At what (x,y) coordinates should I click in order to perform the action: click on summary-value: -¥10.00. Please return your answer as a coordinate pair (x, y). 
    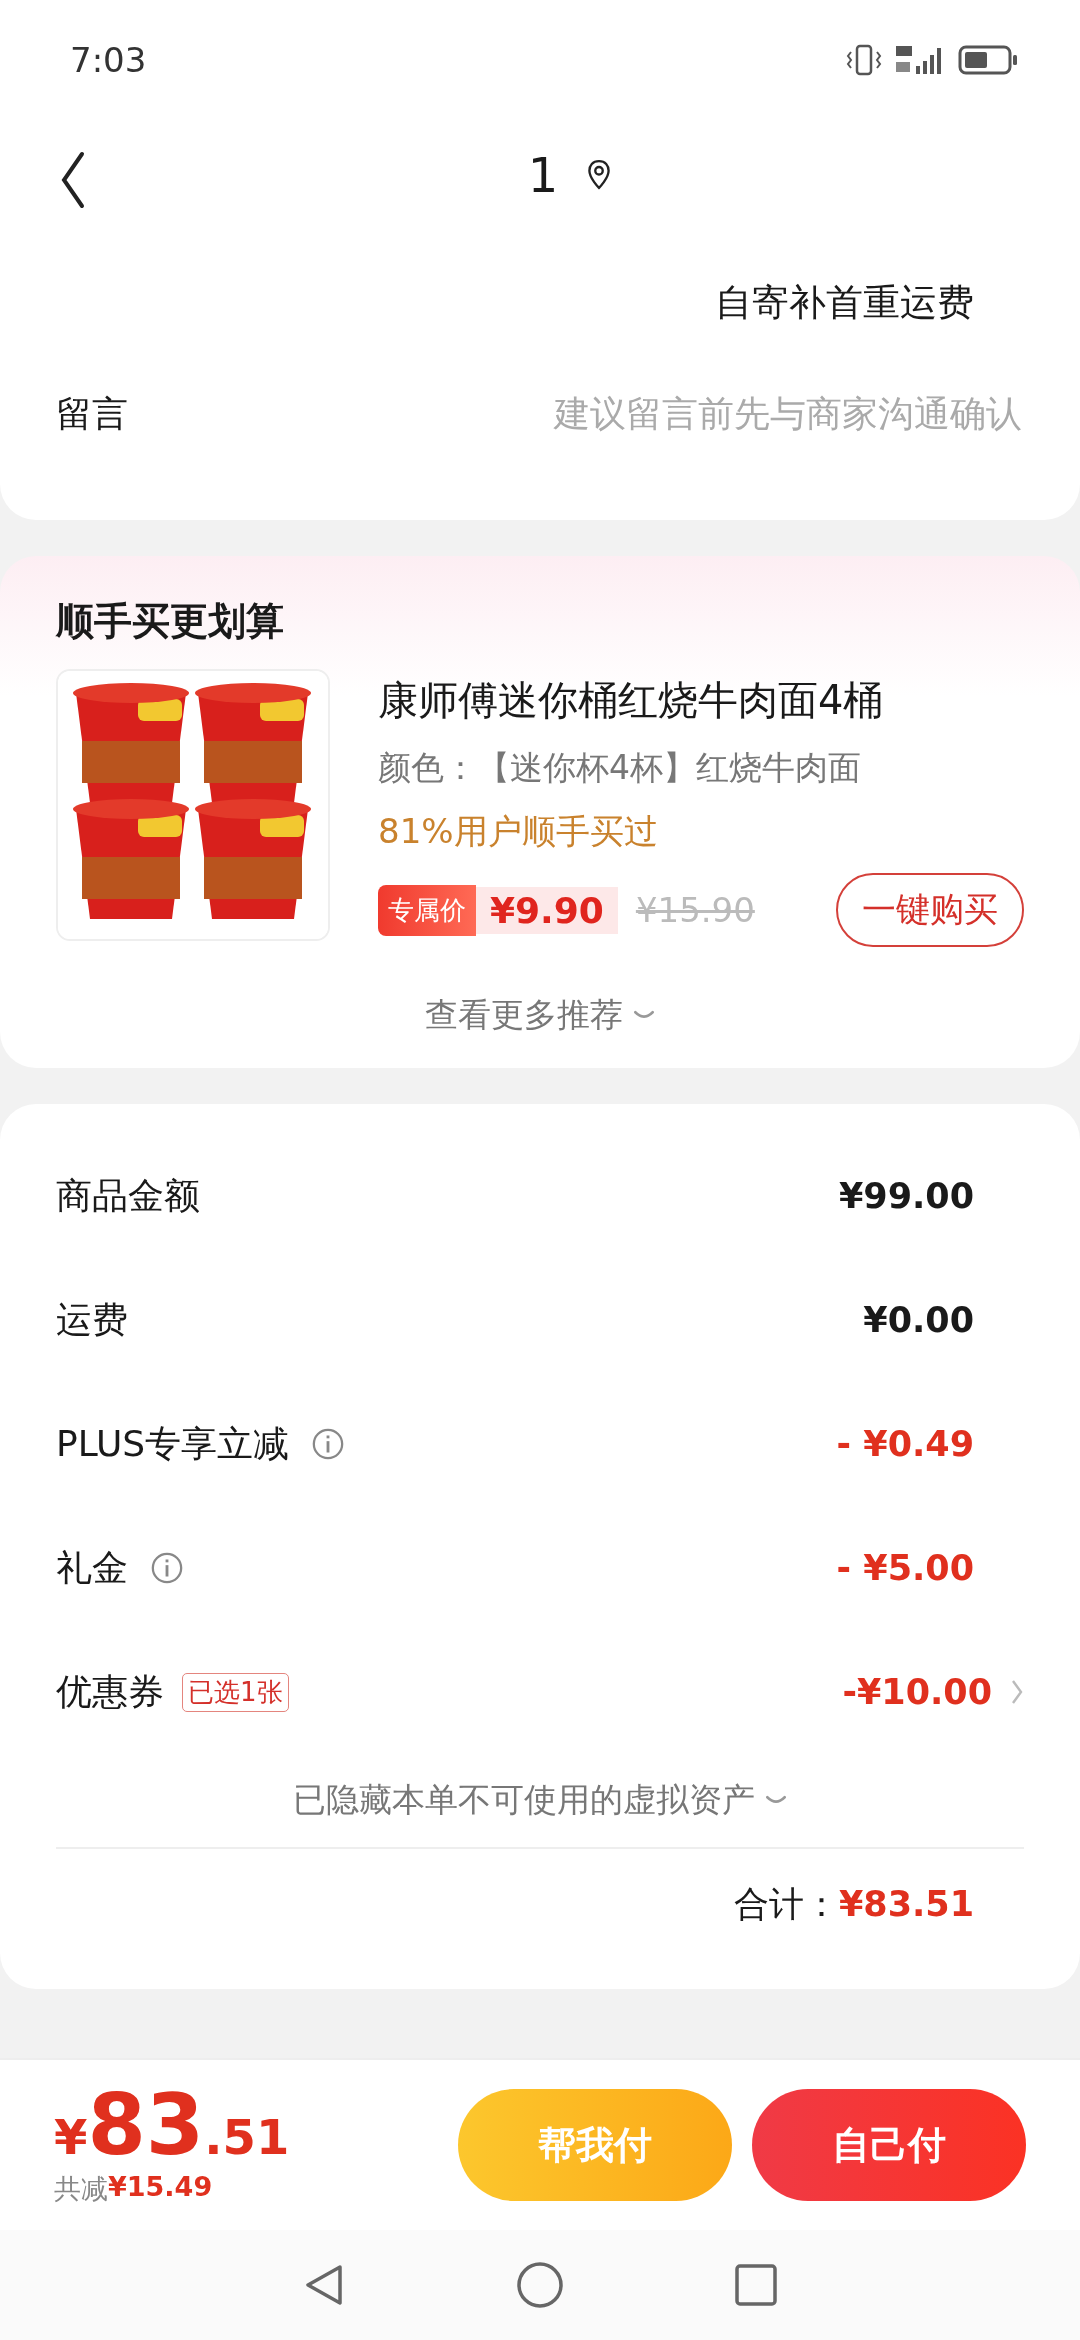
    Looking at the image, I should click on (917, 1692).